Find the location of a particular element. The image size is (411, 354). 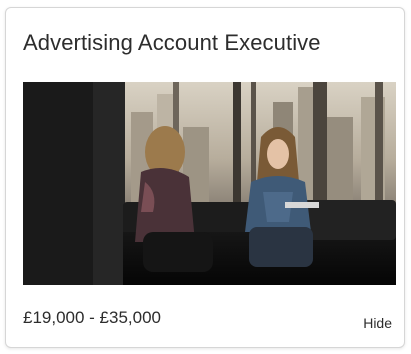

job-title: Advertising Account Executive is located at coordinates (172, 43).